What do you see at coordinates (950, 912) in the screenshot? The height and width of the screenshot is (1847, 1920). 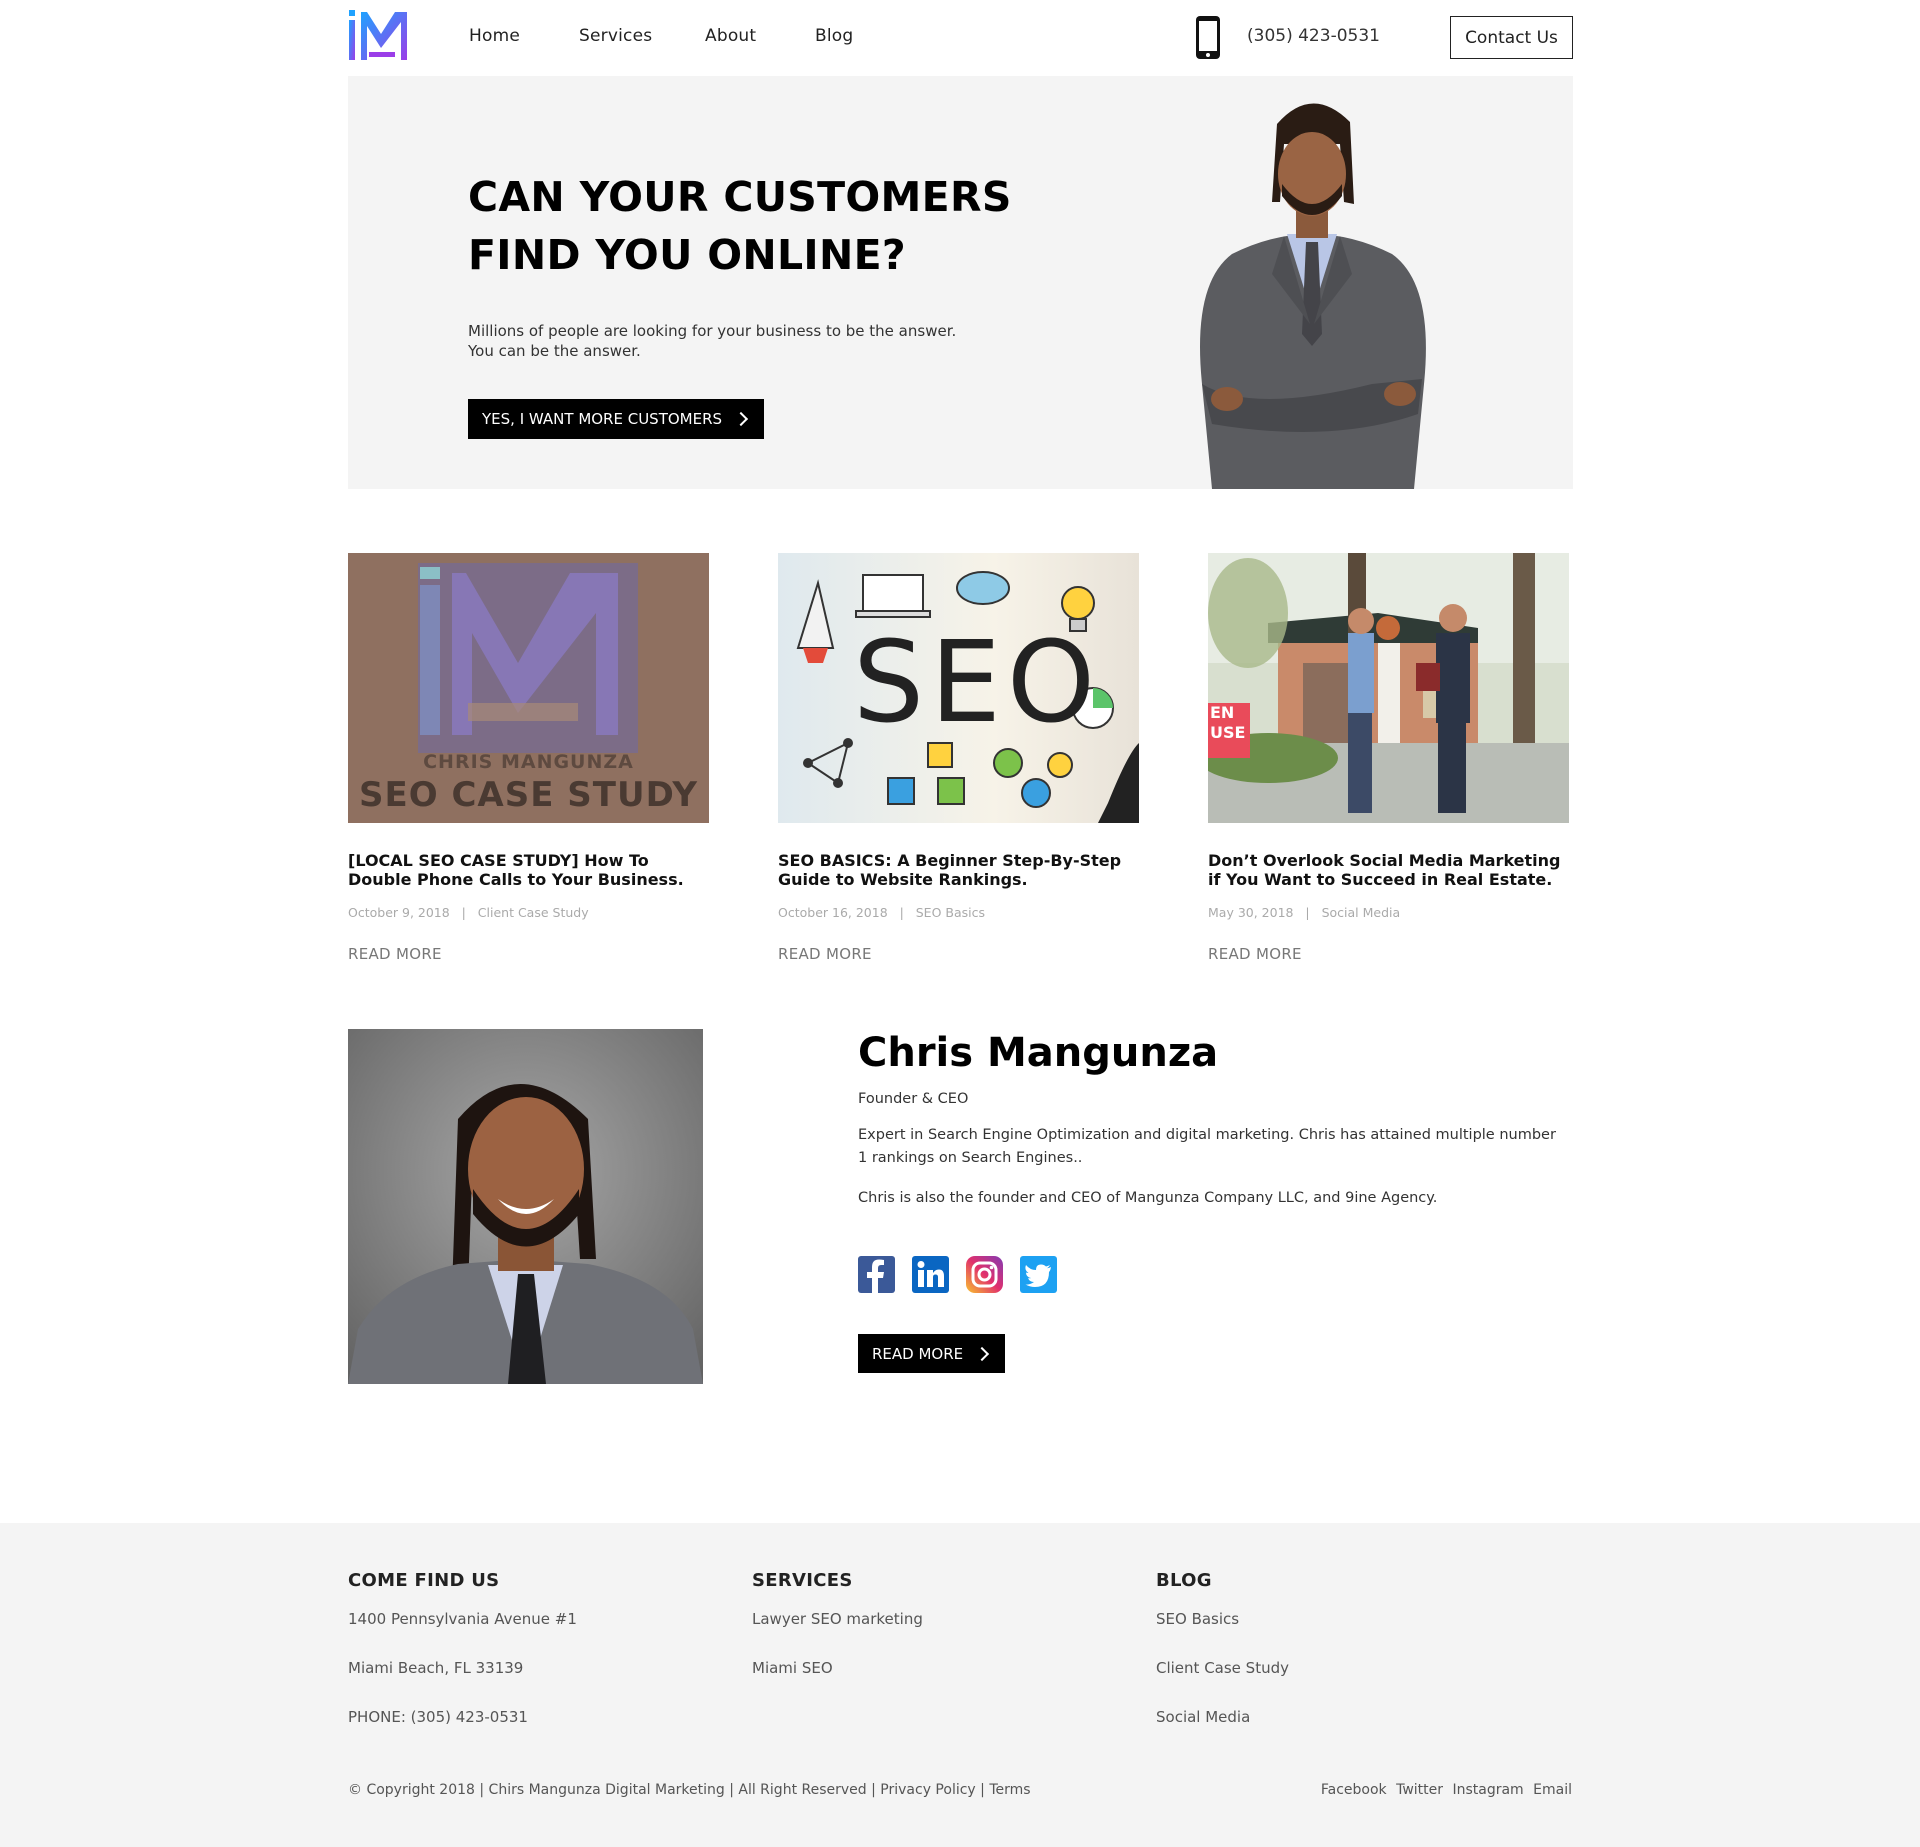 I see `post-category: SEO Basics` at bounding box center [950, 912].